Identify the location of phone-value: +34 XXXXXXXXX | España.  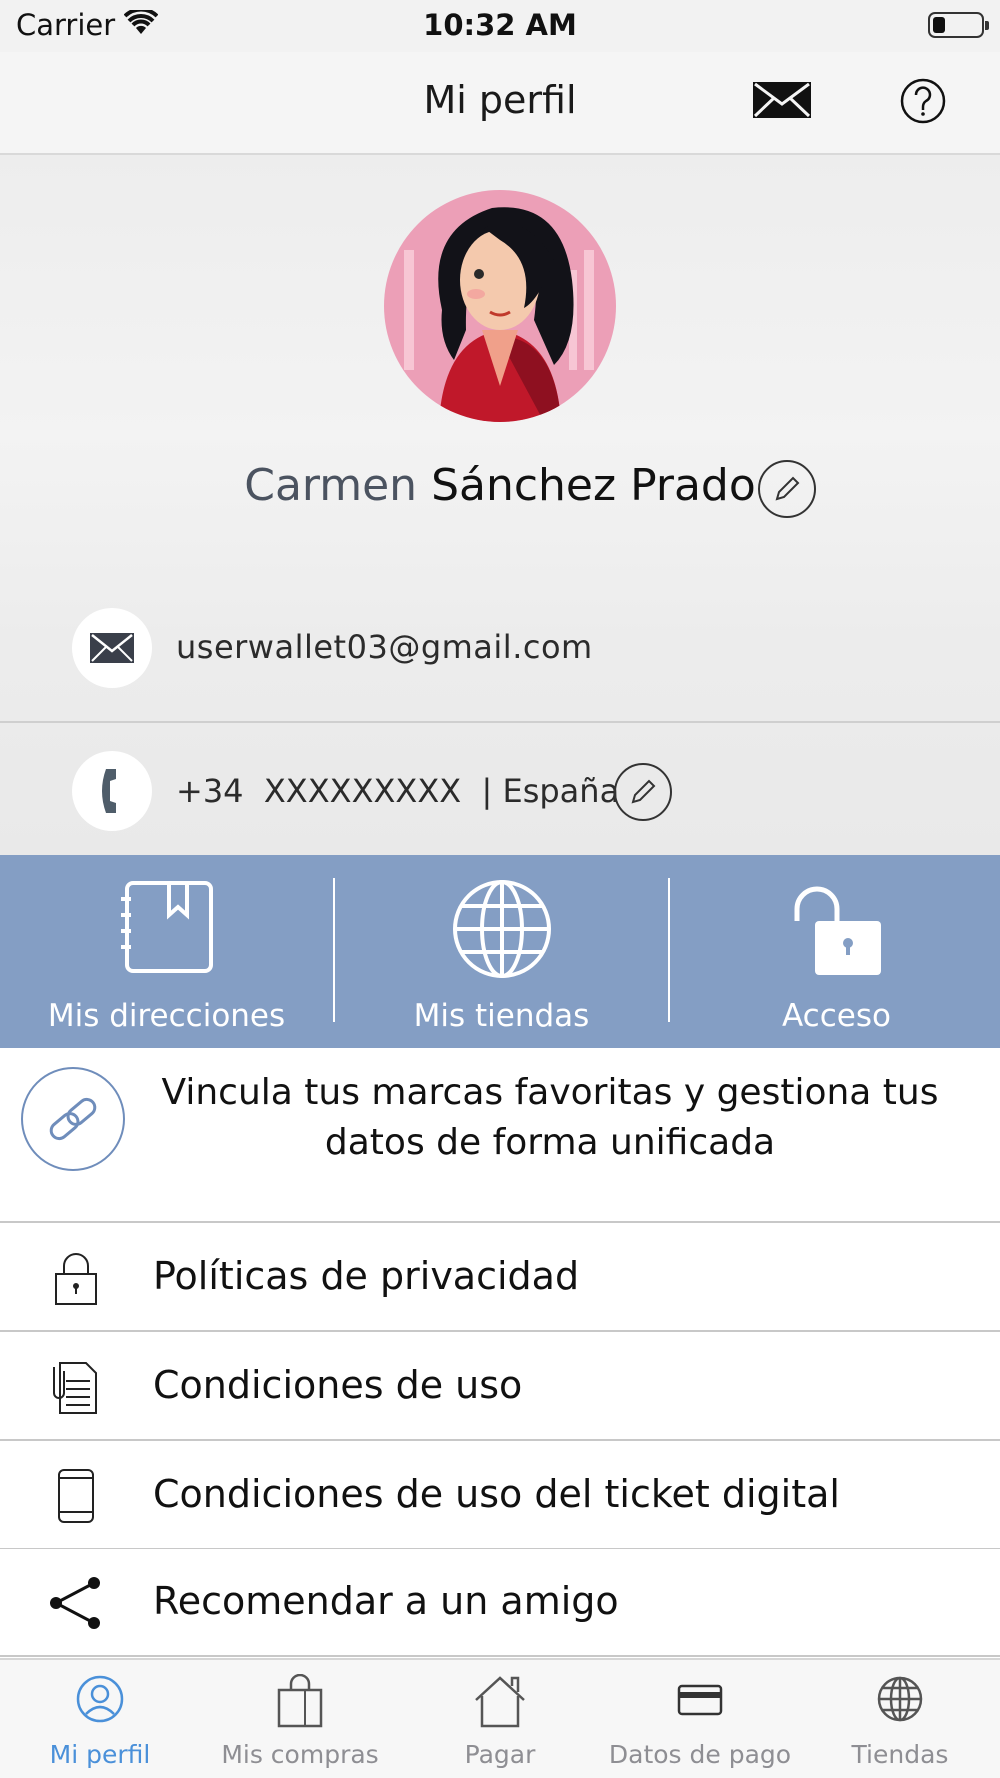
(398, 791).